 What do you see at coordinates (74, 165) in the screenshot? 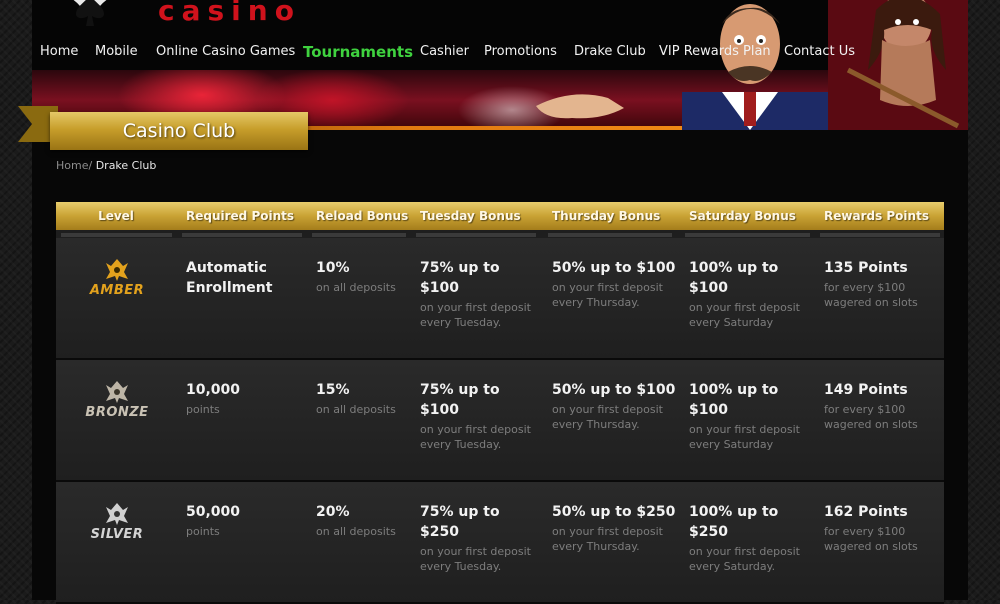
I see `breadcrumb-home: Home/` at bounding box center [74, 165].